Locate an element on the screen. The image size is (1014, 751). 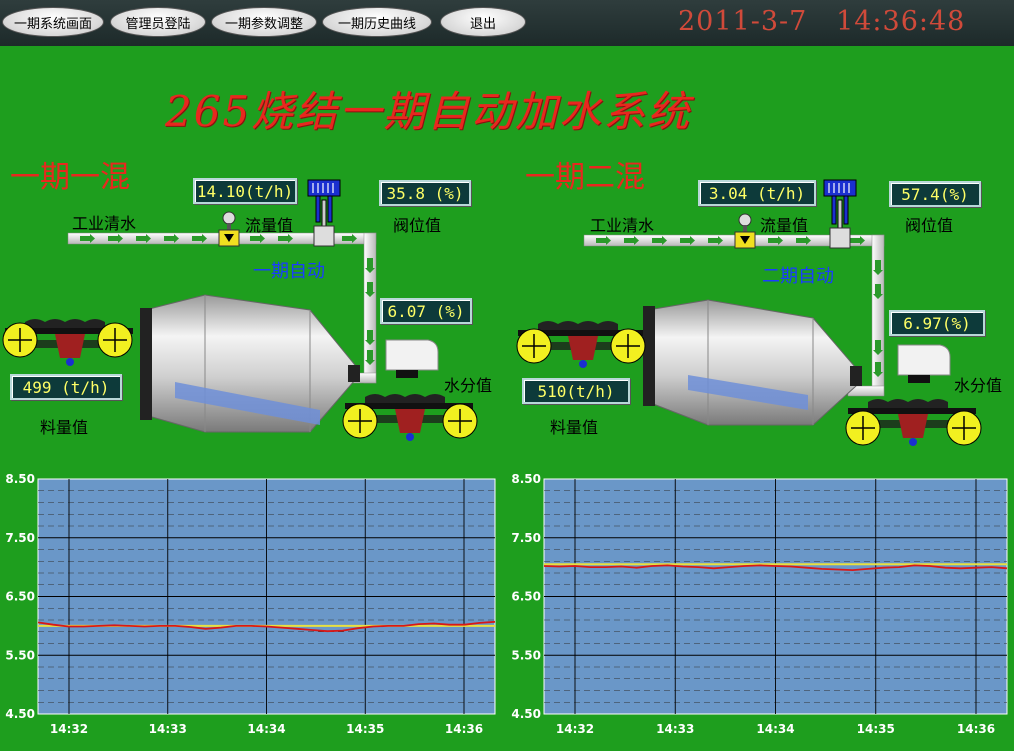
nav-button-history-curve: 一期历史曲线 is located at coordinates (377, 22).